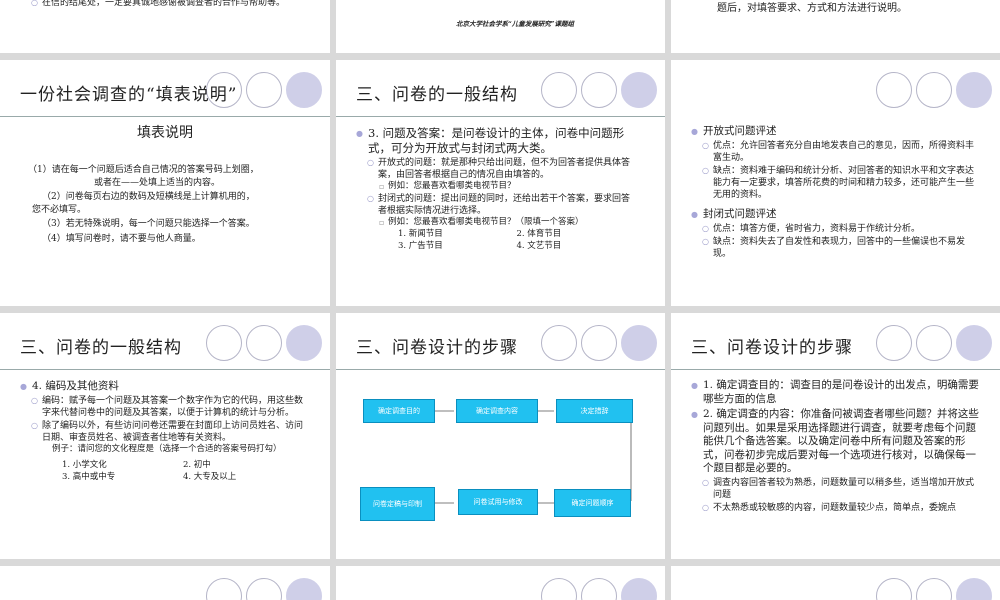 The width and height of the screenshot is (1000, 600). I want to click on list-item: 或者在——处填上适当的内容。, so click(157, 182).